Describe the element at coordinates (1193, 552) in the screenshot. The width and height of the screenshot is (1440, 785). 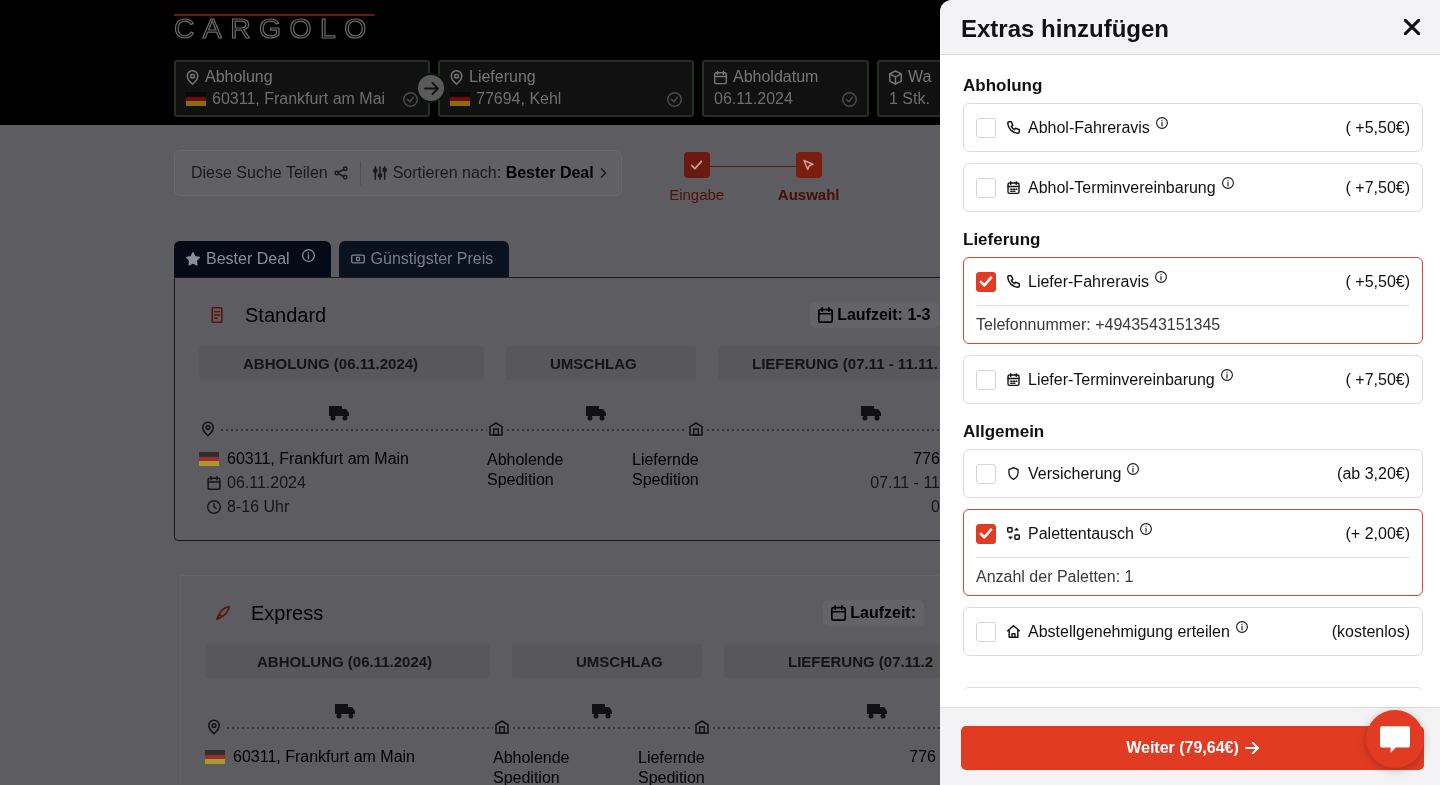
I see `option-card: Palettentausch (+ 2,00€) Anzahl der Paletten: 1` at that location.